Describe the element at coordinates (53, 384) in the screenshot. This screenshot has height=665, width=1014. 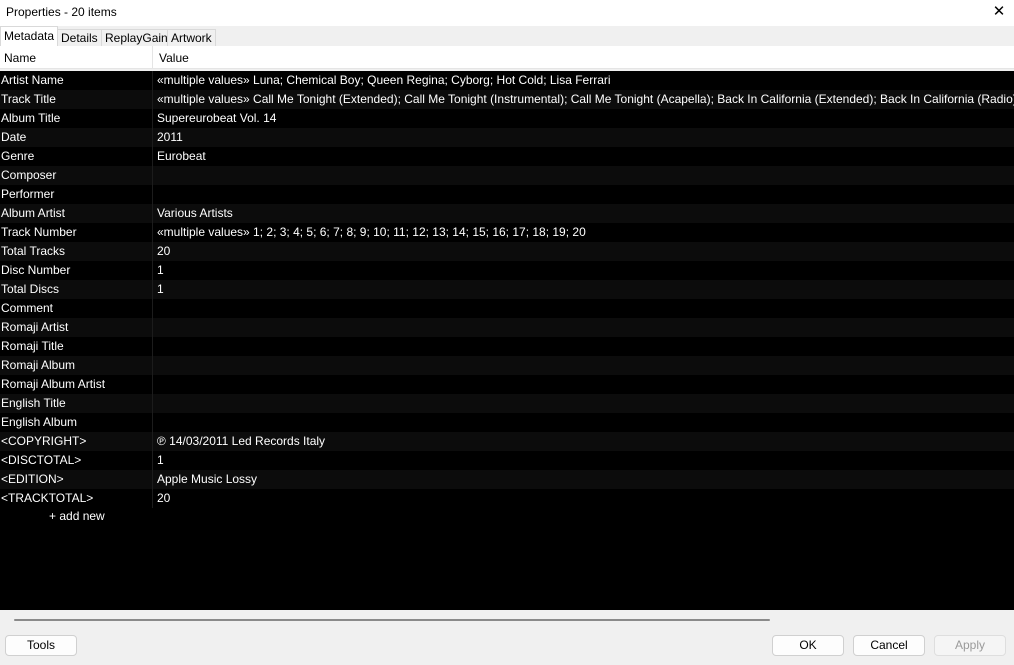
I see `row-name: Romaji Album Artist` at that location.